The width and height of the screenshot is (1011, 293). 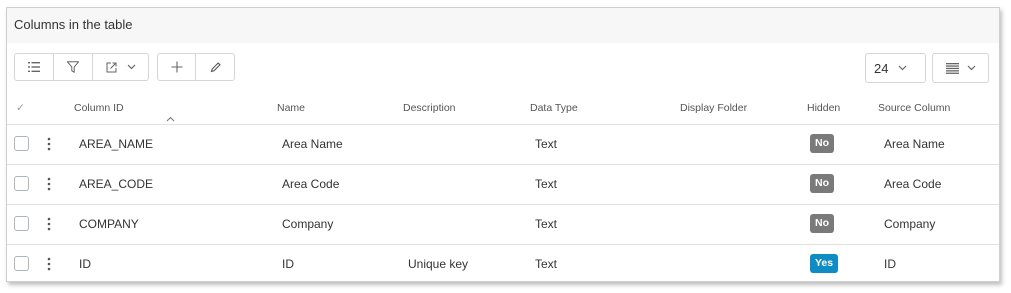 I want to click on export-button, so click(x=120, y=67).